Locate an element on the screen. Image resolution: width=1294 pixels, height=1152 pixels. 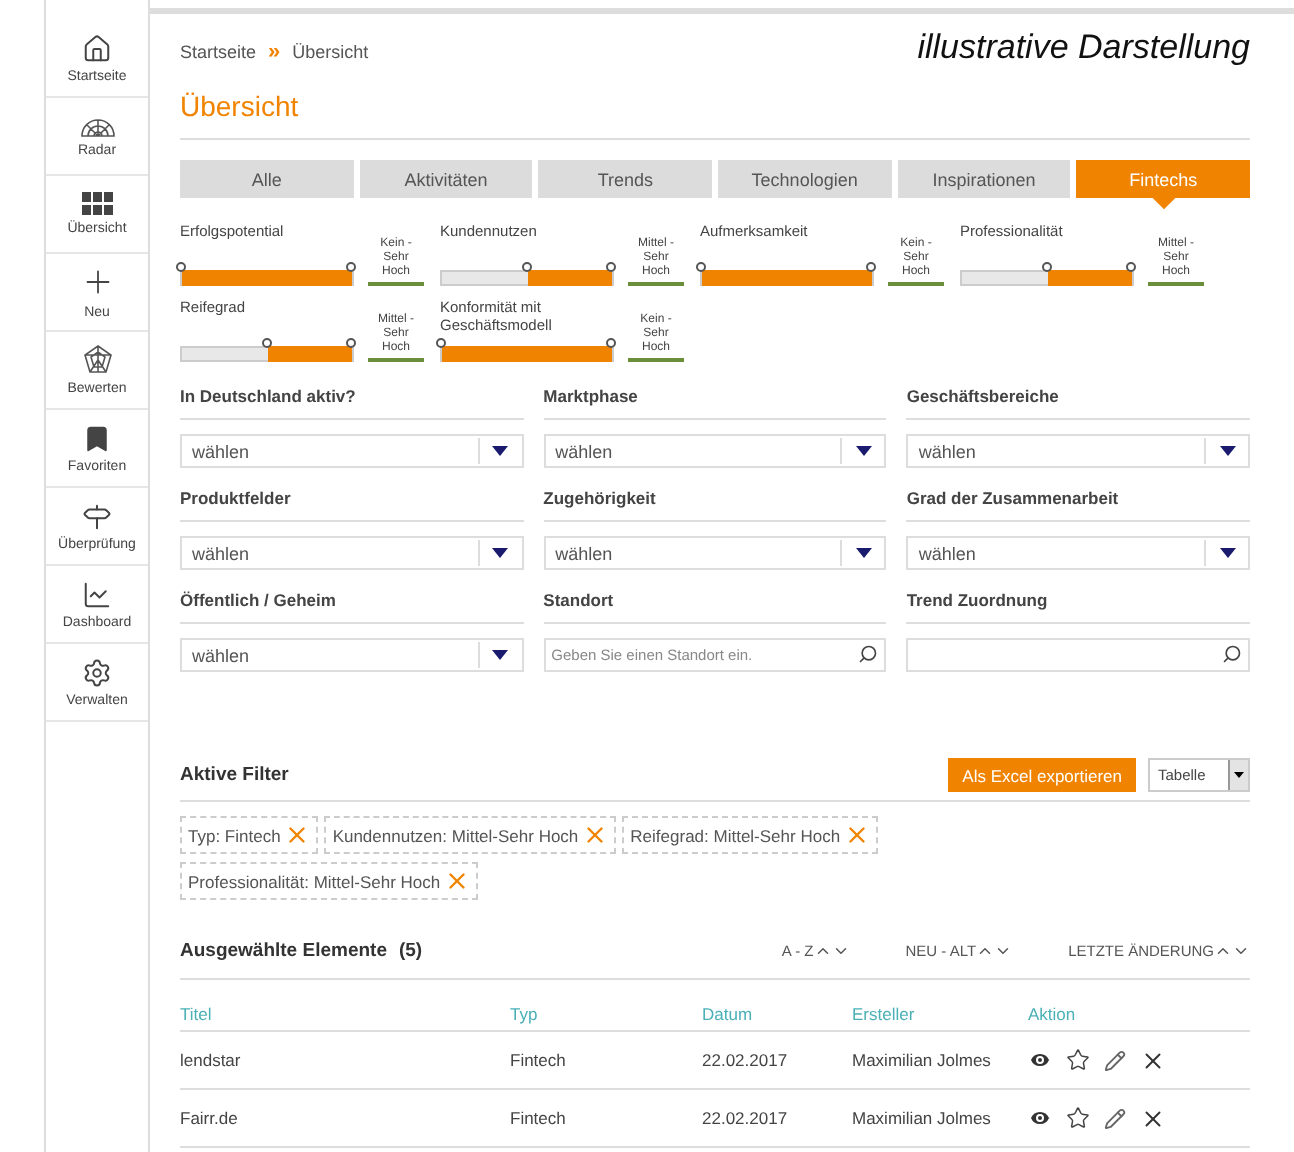
grid-icon is located at coordinates (97, 204).